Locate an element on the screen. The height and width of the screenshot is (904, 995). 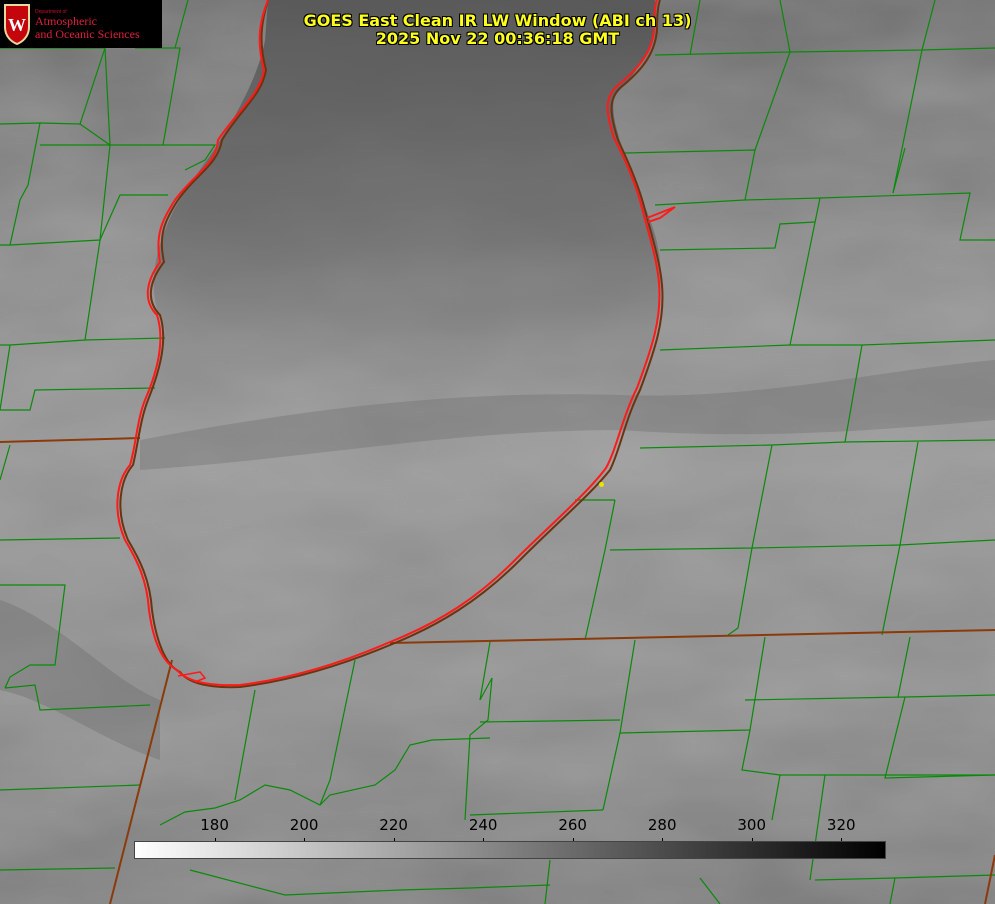
colorbar-tick-320: 320 is located at coordinates (841, 825).